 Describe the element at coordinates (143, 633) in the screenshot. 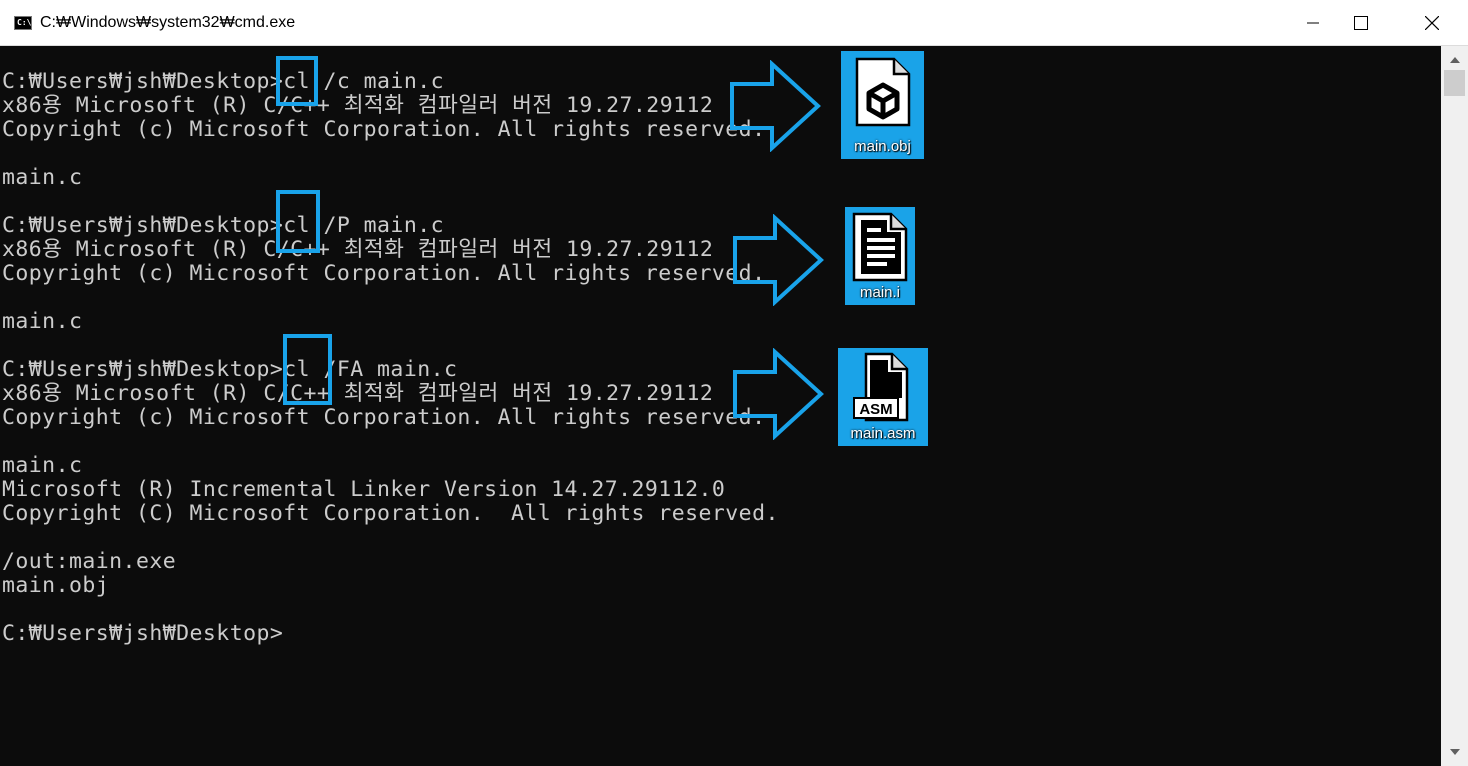

I see `terminal-line: C:₩Users₩jsh₩Desktop>` at that location.